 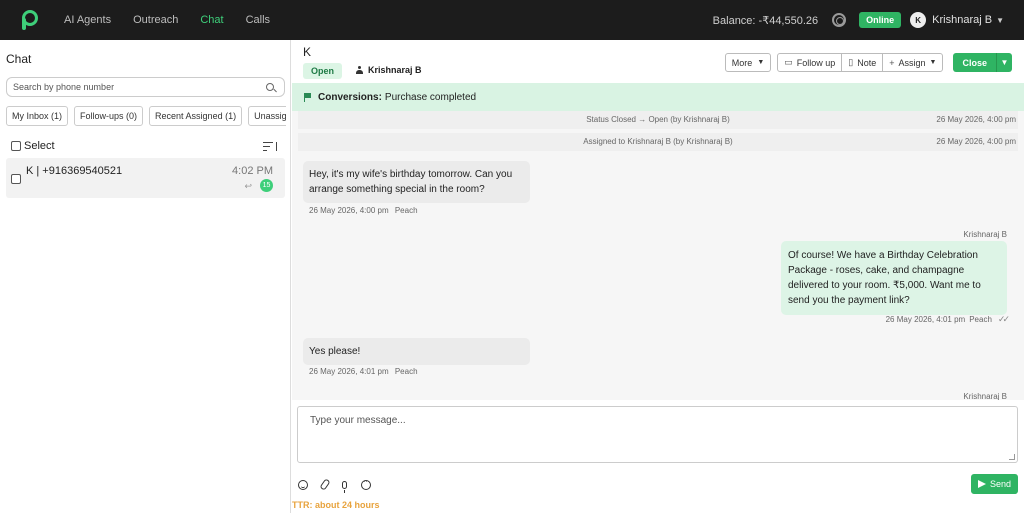 What do you see at coordinates (258, 20) in the screenshot?
I see `nav-calls: Calls` at bounding box center [258, 20].